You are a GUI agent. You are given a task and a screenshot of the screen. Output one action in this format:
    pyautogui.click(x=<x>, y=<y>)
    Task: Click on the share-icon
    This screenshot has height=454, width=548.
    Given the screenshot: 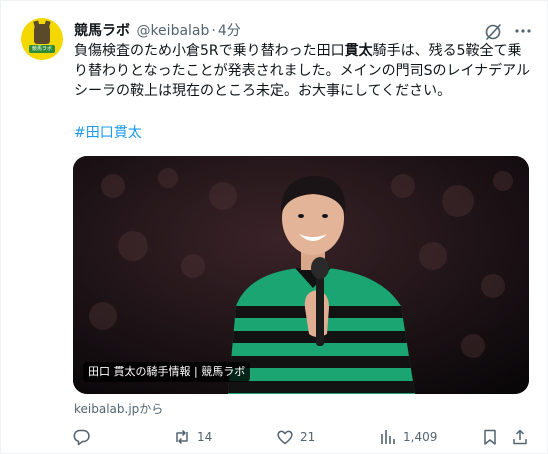 What is the action you would take?
    pyautogui.click(x=520, y=437)
    